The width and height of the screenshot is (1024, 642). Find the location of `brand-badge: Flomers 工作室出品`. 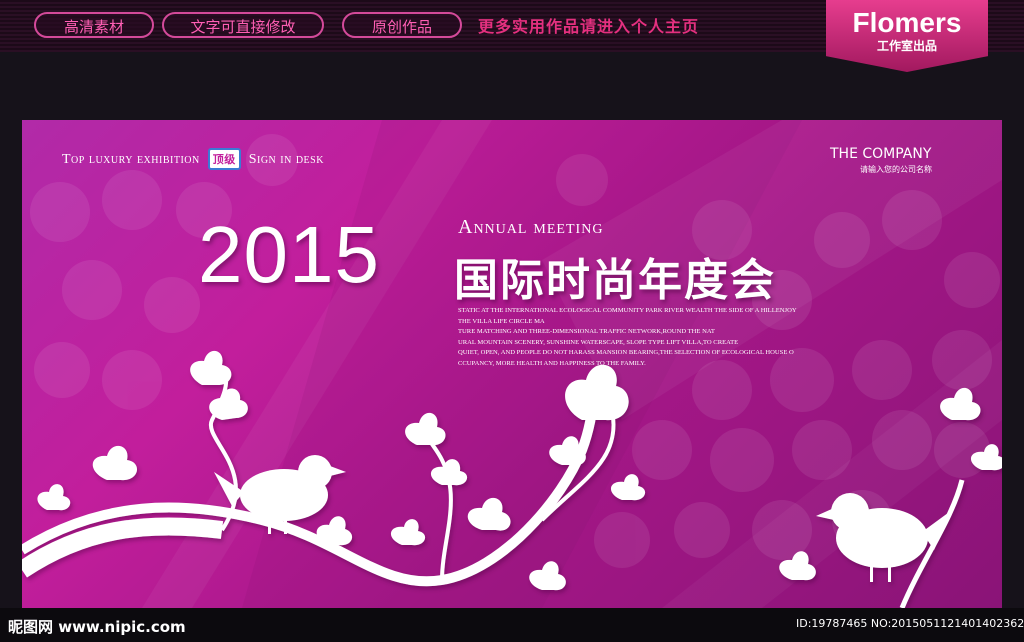

brand-badge: Flomers 工作室出品 is located at coordinates (907, 36).